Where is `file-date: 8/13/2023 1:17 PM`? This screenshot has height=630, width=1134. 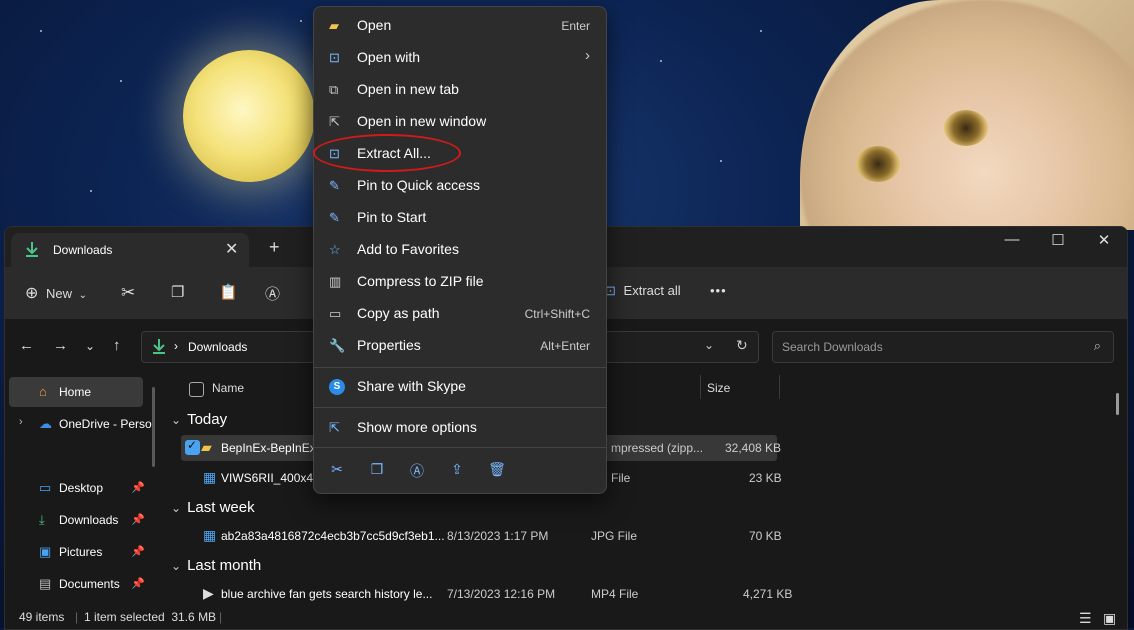
file-date: 8/13/2023 1:17 PM is located at coordinates (498, 536).